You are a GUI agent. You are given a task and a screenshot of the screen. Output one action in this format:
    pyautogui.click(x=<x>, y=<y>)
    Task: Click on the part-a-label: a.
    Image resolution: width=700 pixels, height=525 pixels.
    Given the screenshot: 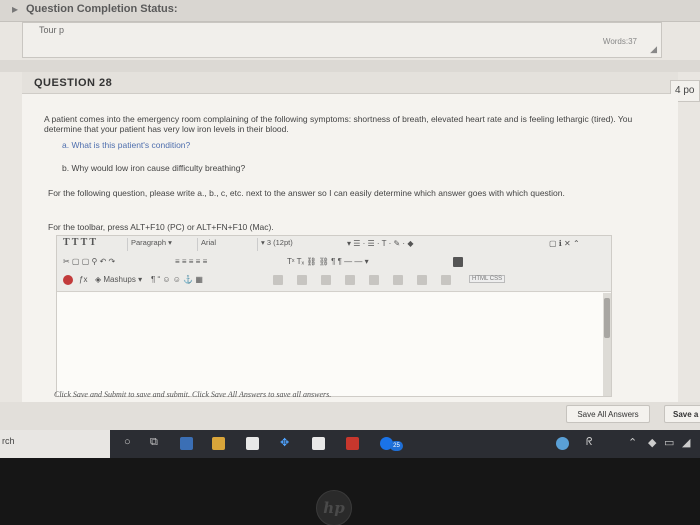 What is the action you would take?
    pyautogui.click(x=66, y=145)
    